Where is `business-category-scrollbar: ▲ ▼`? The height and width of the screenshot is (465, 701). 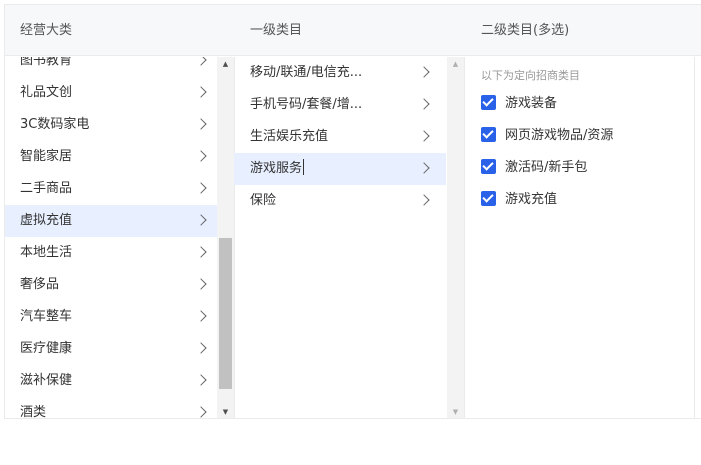
business-category-scrollbar: ▲ ▼ is located at coordinates (225, 237).